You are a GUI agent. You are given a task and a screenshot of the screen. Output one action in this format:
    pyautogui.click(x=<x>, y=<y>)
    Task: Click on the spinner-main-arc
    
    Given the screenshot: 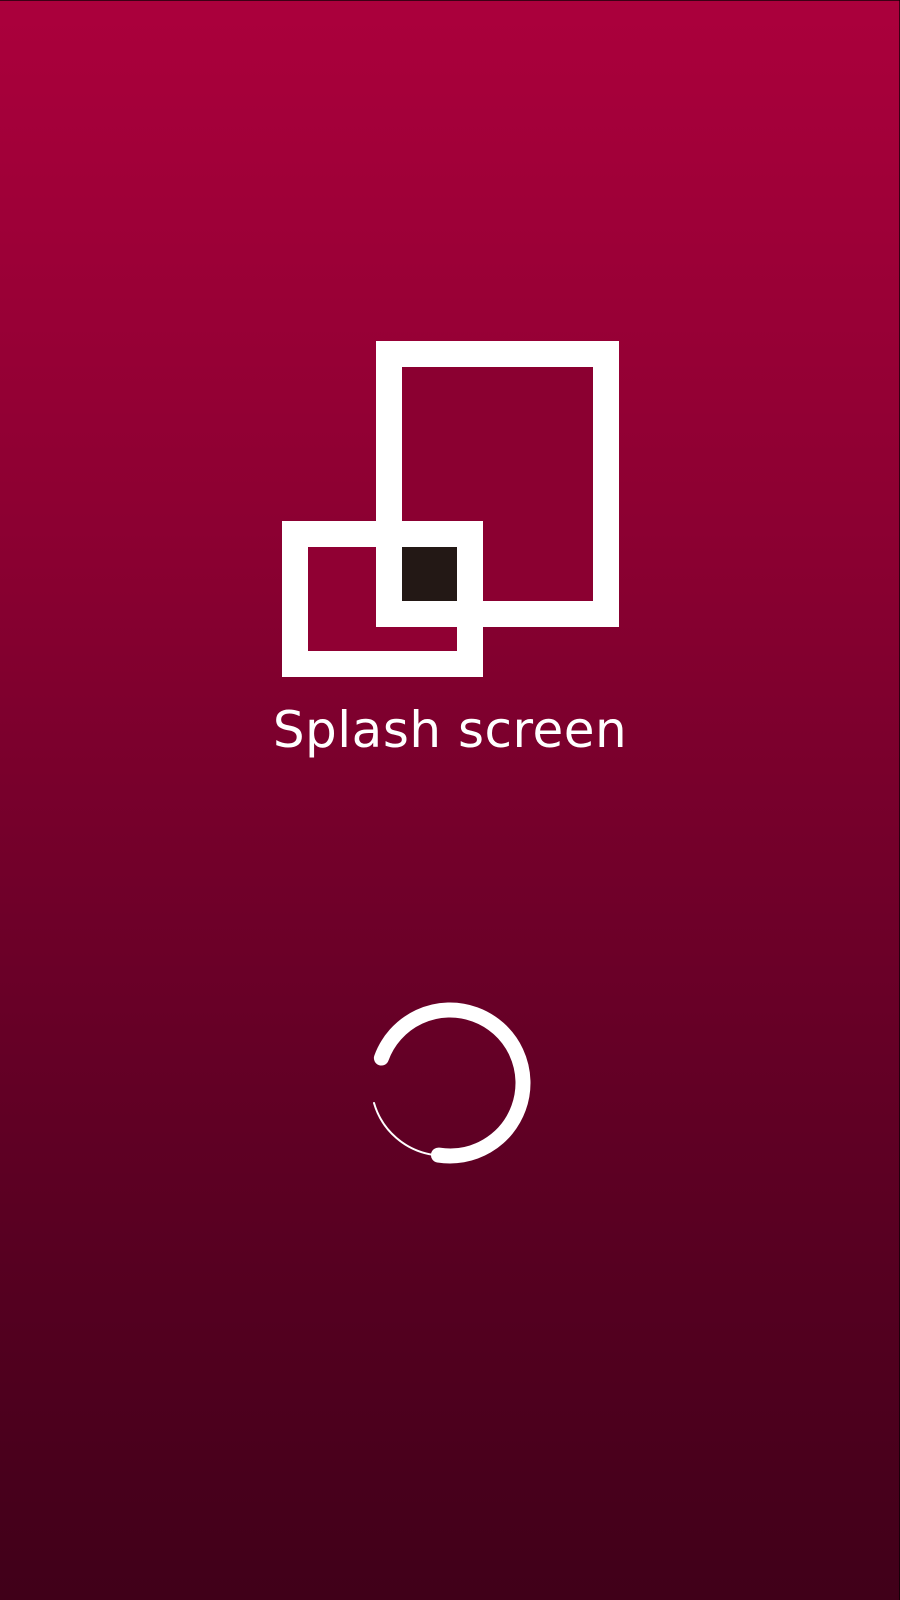 What is the action you would take?
    pyautogui.click(x=450, y=1083)
    